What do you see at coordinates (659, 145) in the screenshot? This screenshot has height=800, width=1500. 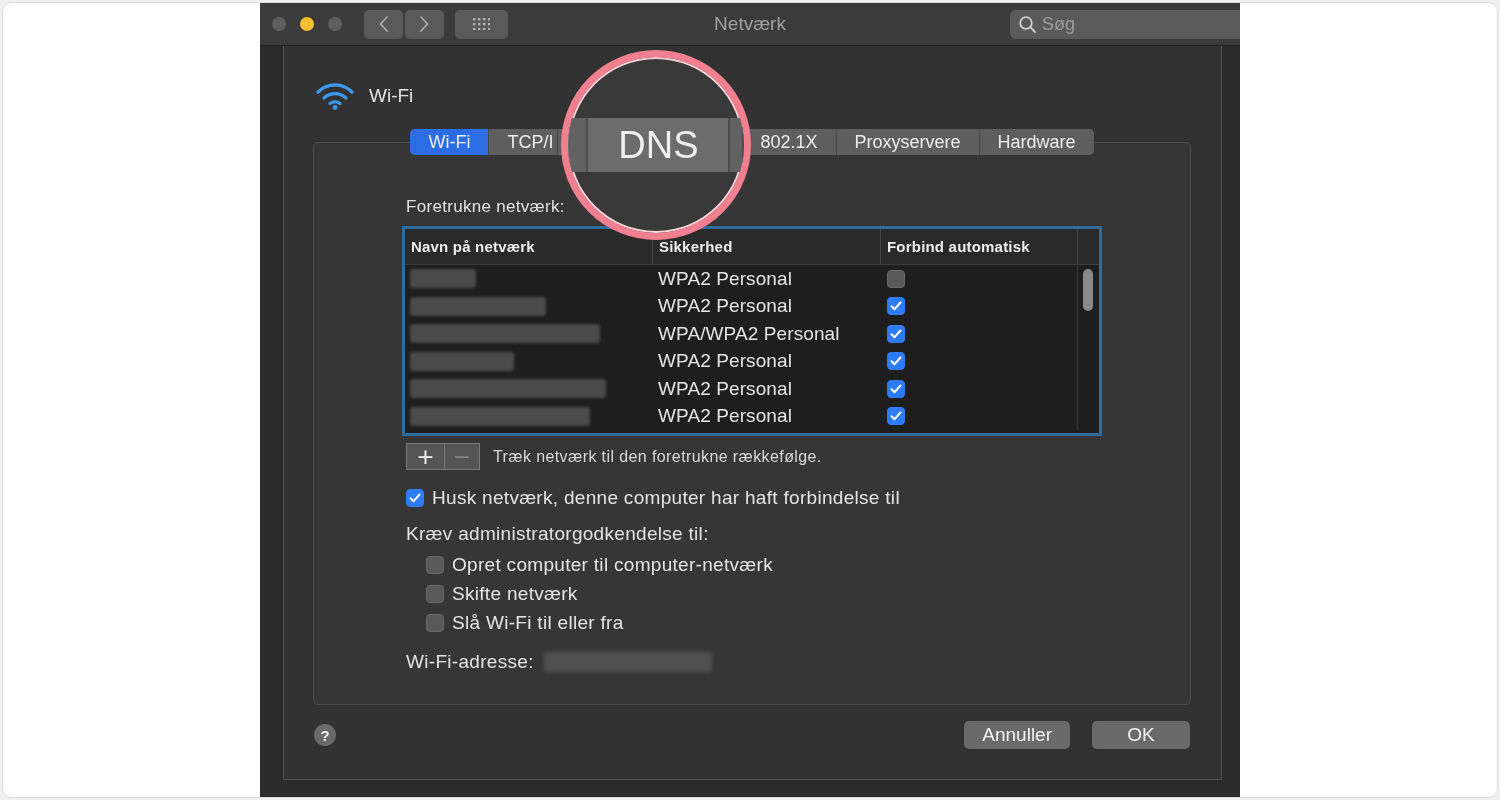 I see `magnified-tab: DNS` at bounding box center [659, 145].